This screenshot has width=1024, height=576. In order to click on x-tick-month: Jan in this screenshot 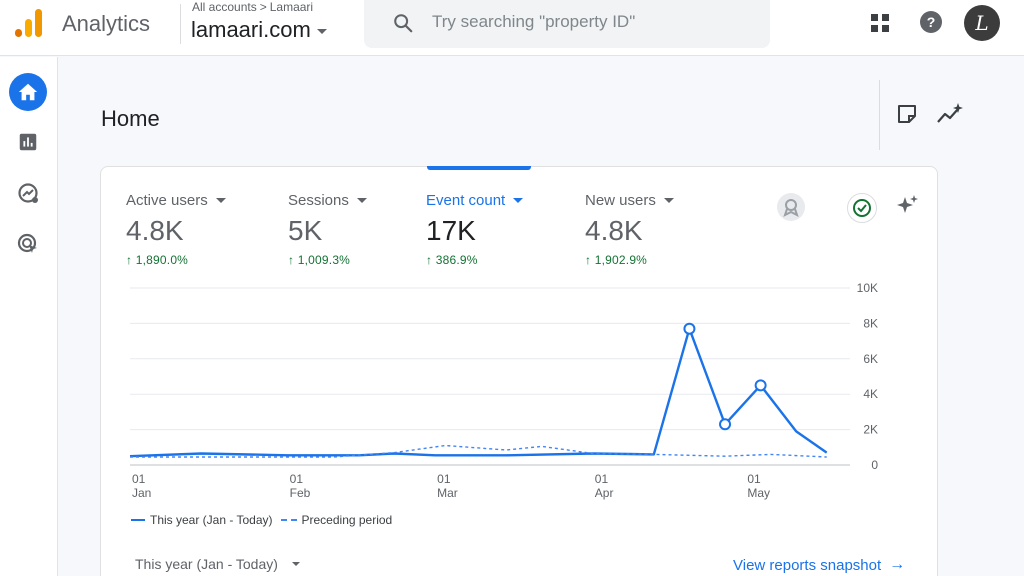, I will do `click(141, 493)`.